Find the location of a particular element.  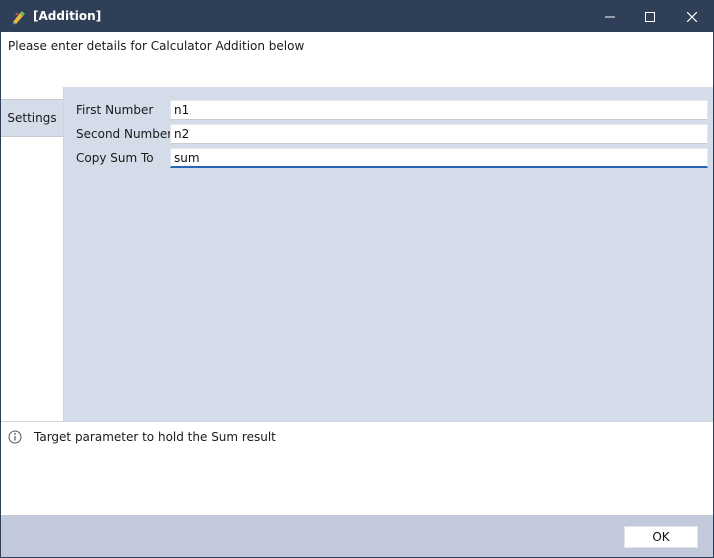

second-number-label: Second Number is located at coordinates (124, 134).